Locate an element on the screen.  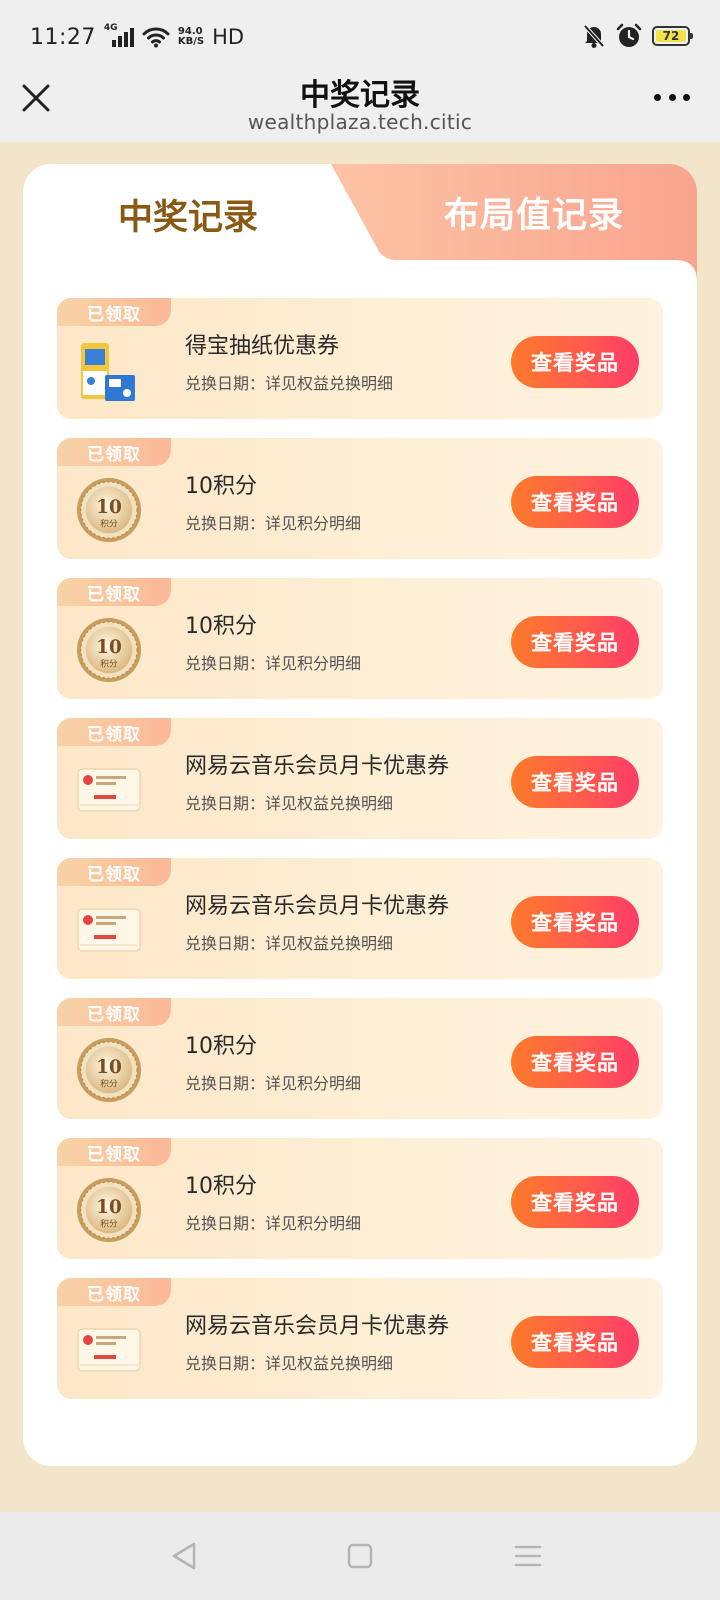
home-square-icon is located at coordinates (360, 1556).